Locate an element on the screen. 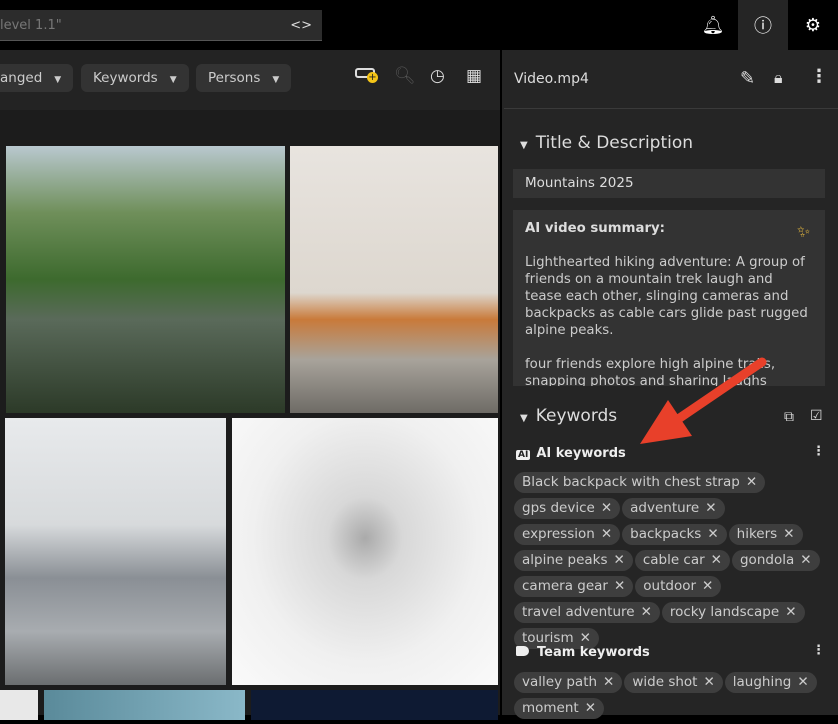 The width and height of the screenshot is (838, 724). arrow-head is located at coordinates (666, 422).